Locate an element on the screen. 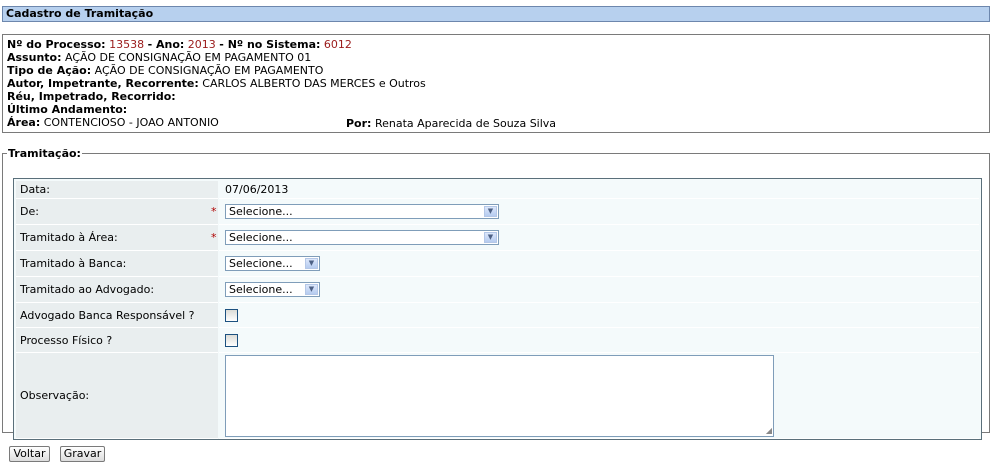  row-banca: Tramitado à Banca: Selecione... ▼ is located at coordinates (497, 264).